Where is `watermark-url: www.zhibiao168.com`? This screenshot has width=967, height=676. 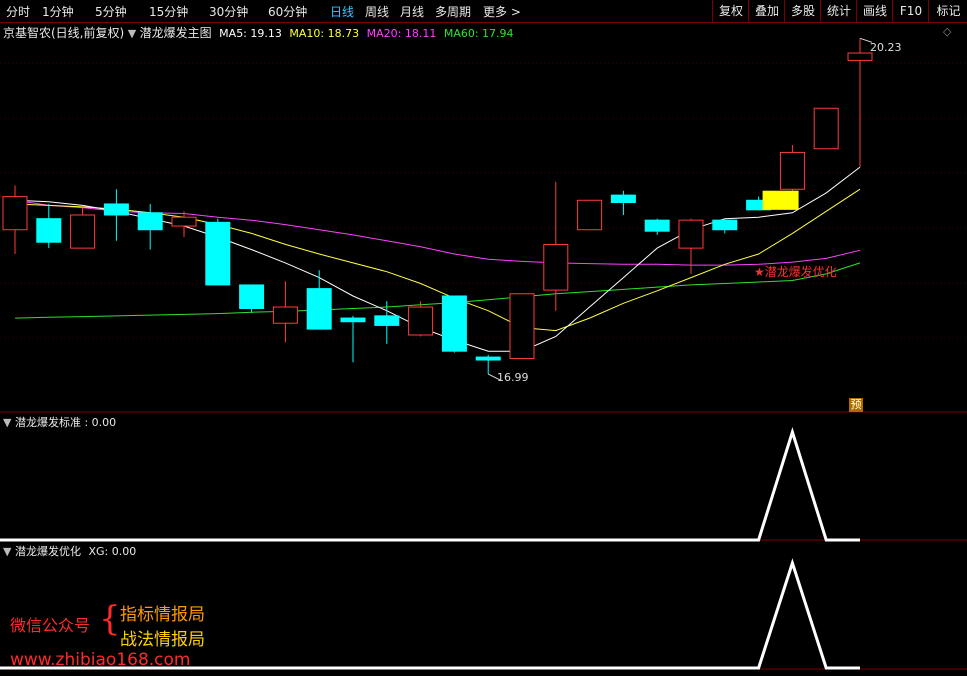 watermark-url: www.zhibiao168.com is located at coordinates (100, 660).